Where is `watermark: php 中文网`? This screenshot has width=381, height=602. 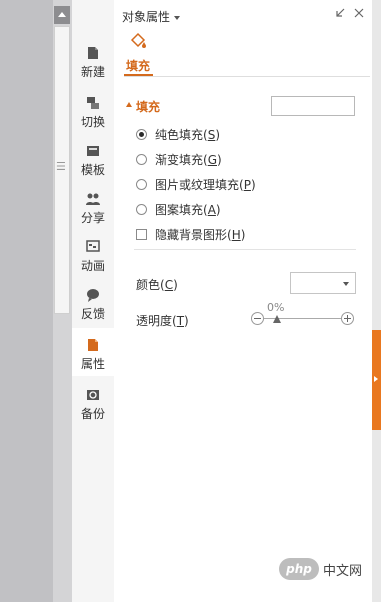
watermark: php 中文网 is located at coordinates (320, 569).